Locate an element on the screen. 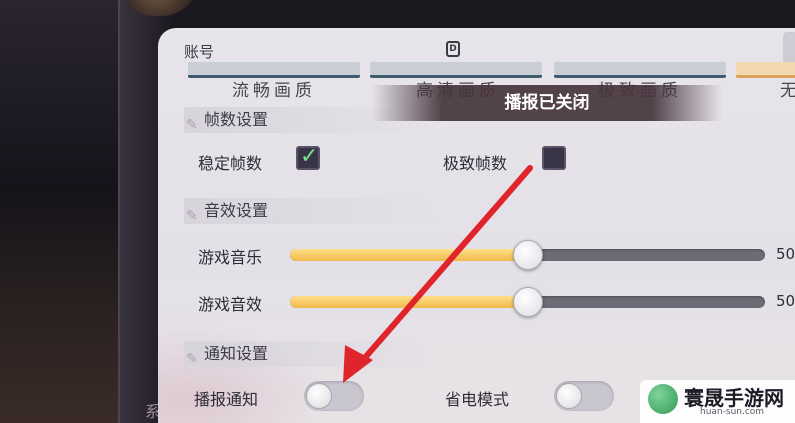 The width and height of the screenshot is (795, 423). red-arrow-annotation is located at coordinates (438, 274).